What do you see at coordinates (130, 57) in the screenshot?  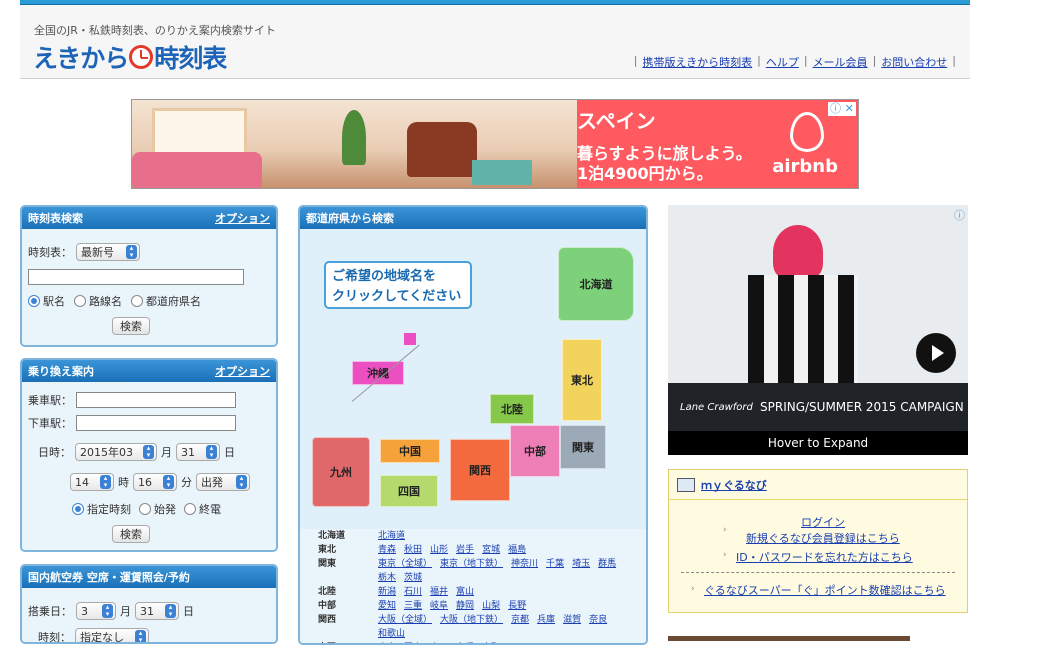 I see `site-logo: えきから 時刻表` at bounding box center [130, 57].